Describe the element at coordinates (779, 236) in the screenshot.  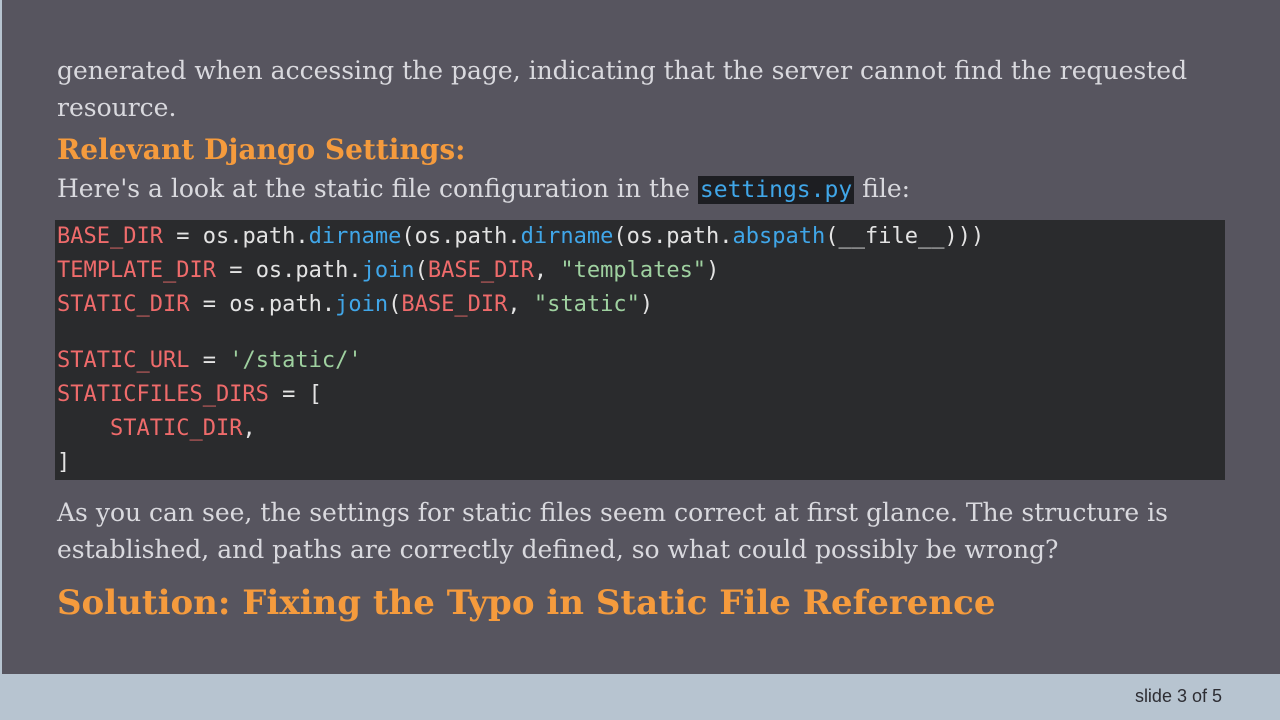
I see `code-token-fn: abspath` at that location.